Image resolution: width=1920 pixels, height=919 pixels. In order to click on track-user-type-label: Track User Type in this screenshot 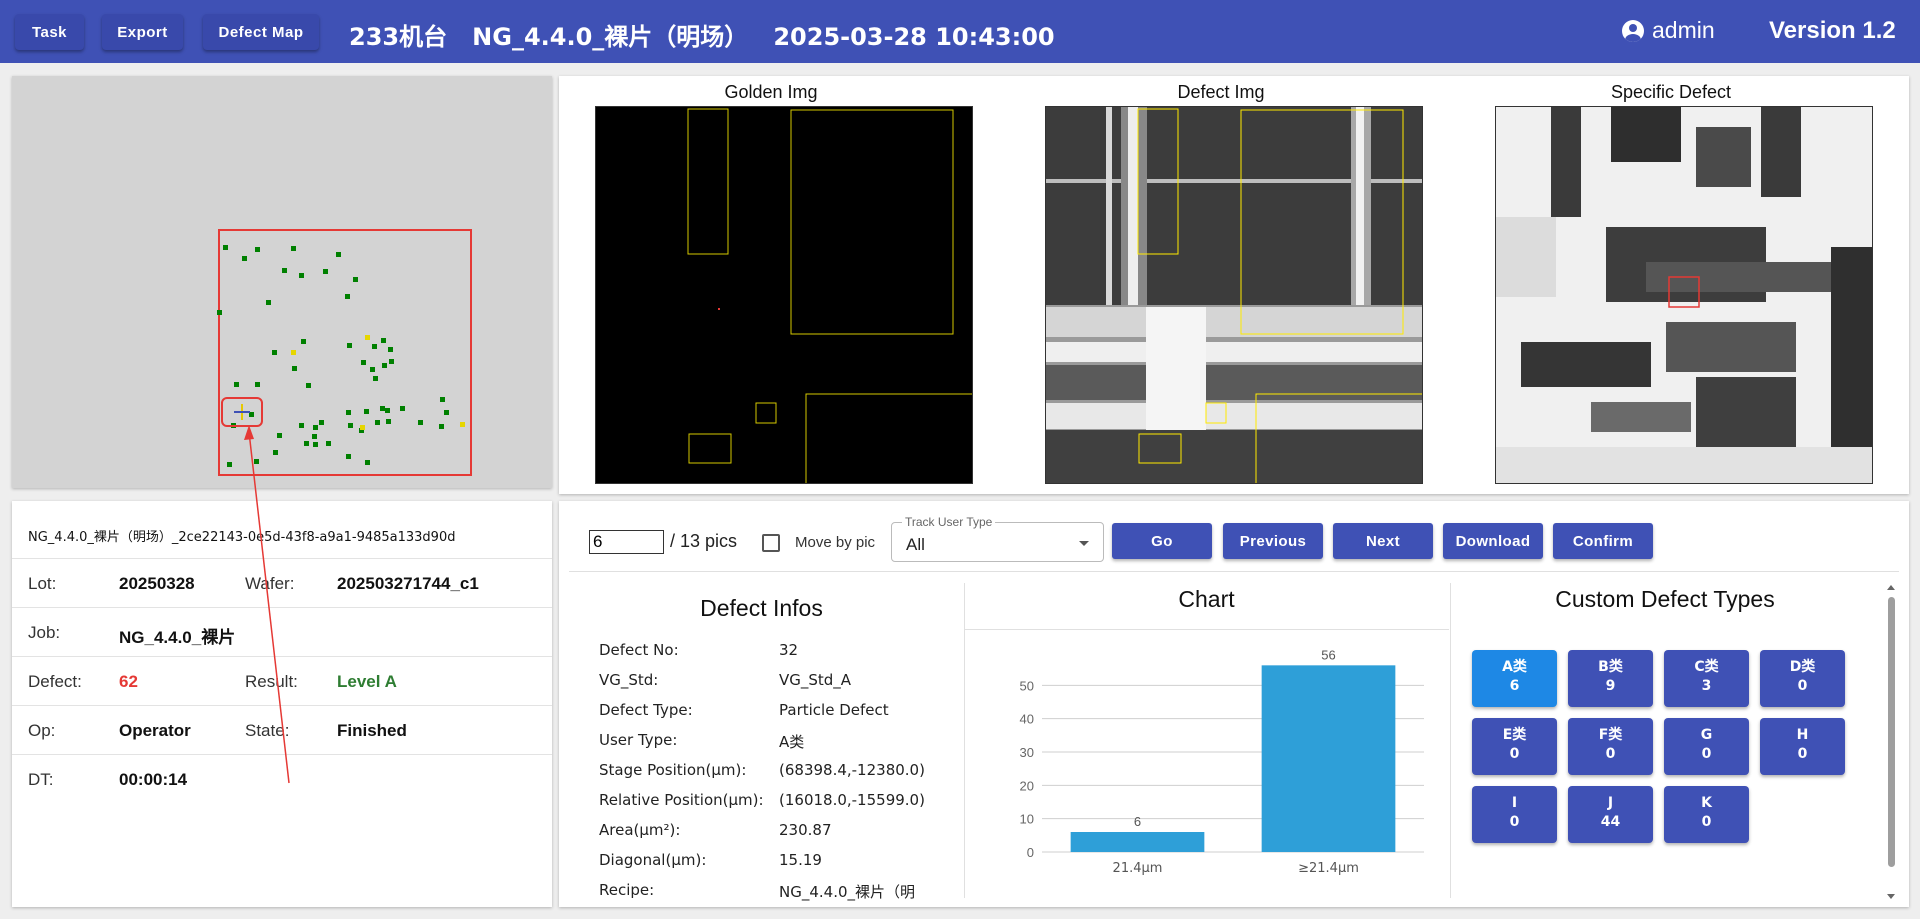, I will do `click(949, 522)`.